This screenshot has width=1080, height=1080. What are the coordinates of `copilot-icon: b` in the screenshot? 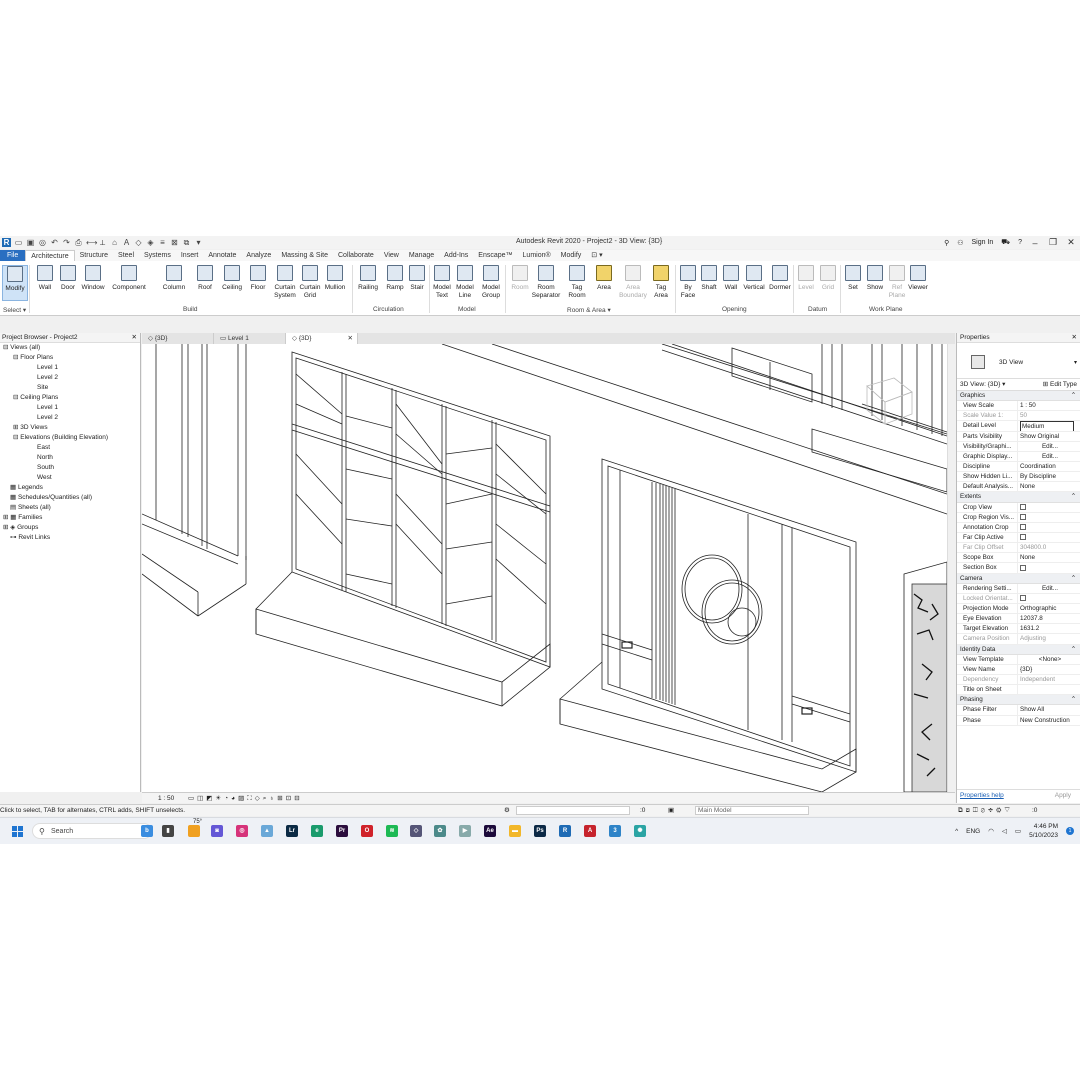 It's located at (147, 831).